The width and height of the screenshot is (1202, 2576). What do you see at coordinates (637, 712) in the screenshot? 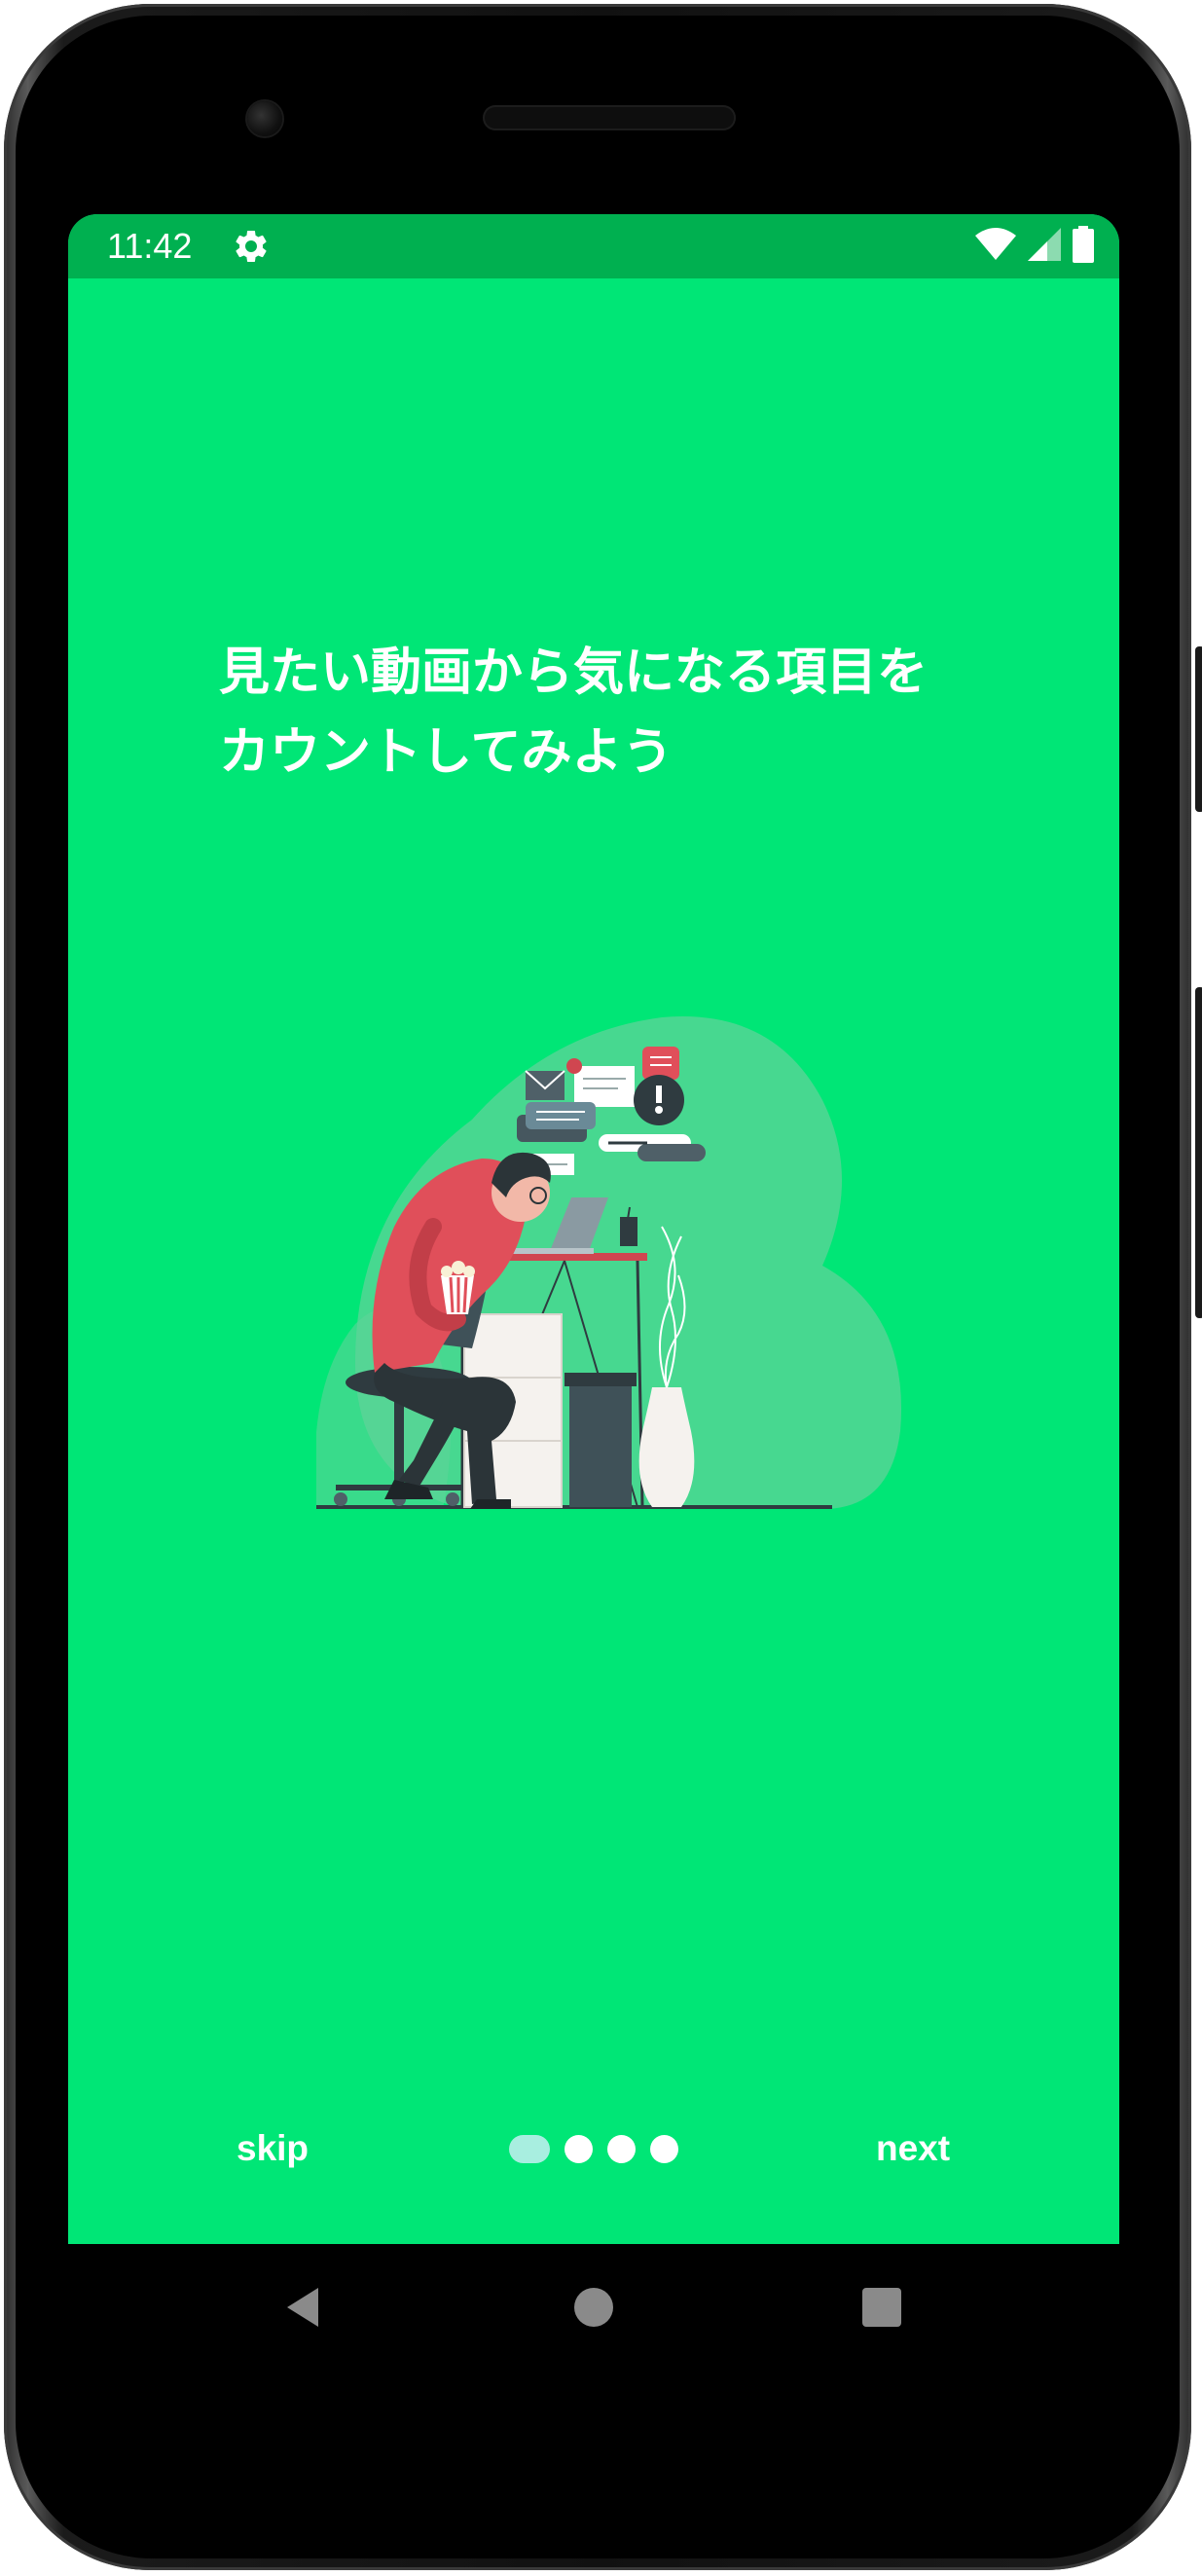
I see `onboarding-headline: 見たい動画から気になる項目を カウントしてみよう` at bounding box center [637, 712].